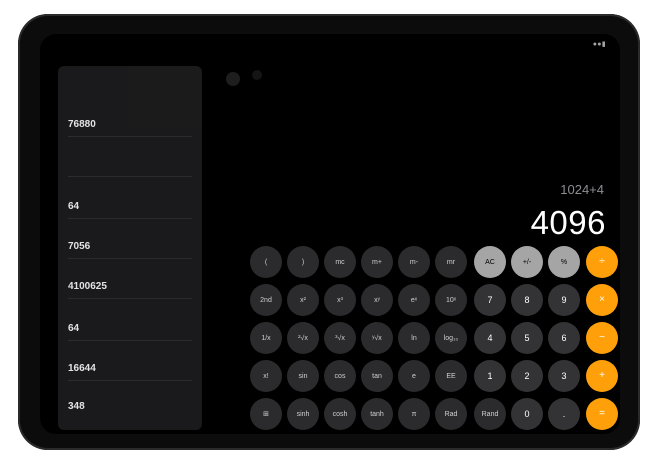 The height and width of the screenshot is (466, 659). What do you see at coordinates (414, 414) in the screenshot?
I see `key-4-4: π` at bounding box center [414, 414].